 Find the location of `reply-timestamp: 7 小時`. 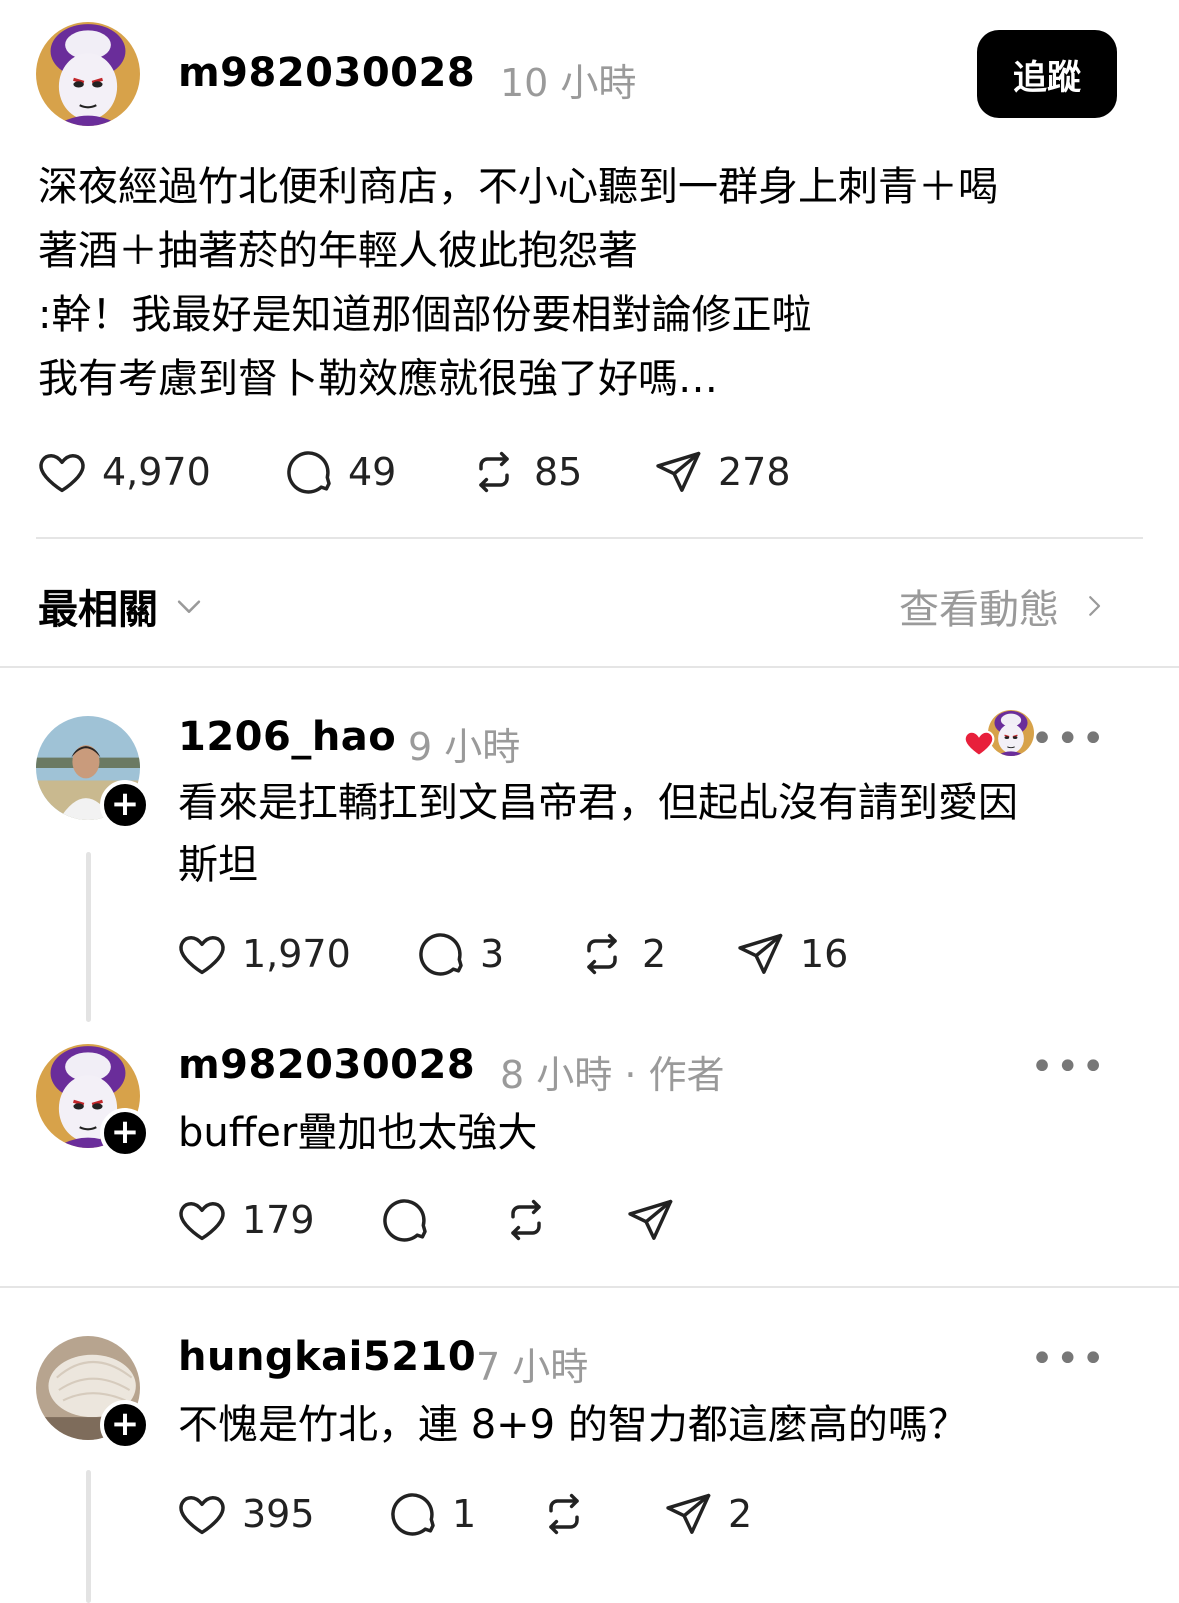

reply-timestamp: 7 小時 is located at coordinates (532, 1367).